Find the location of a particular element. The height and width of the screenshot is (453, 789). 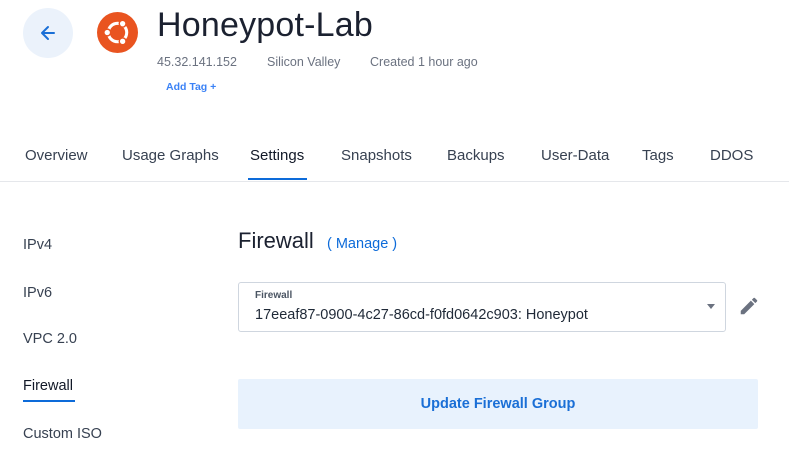

tab-tags: Tags is located at coordinates (658, 155).